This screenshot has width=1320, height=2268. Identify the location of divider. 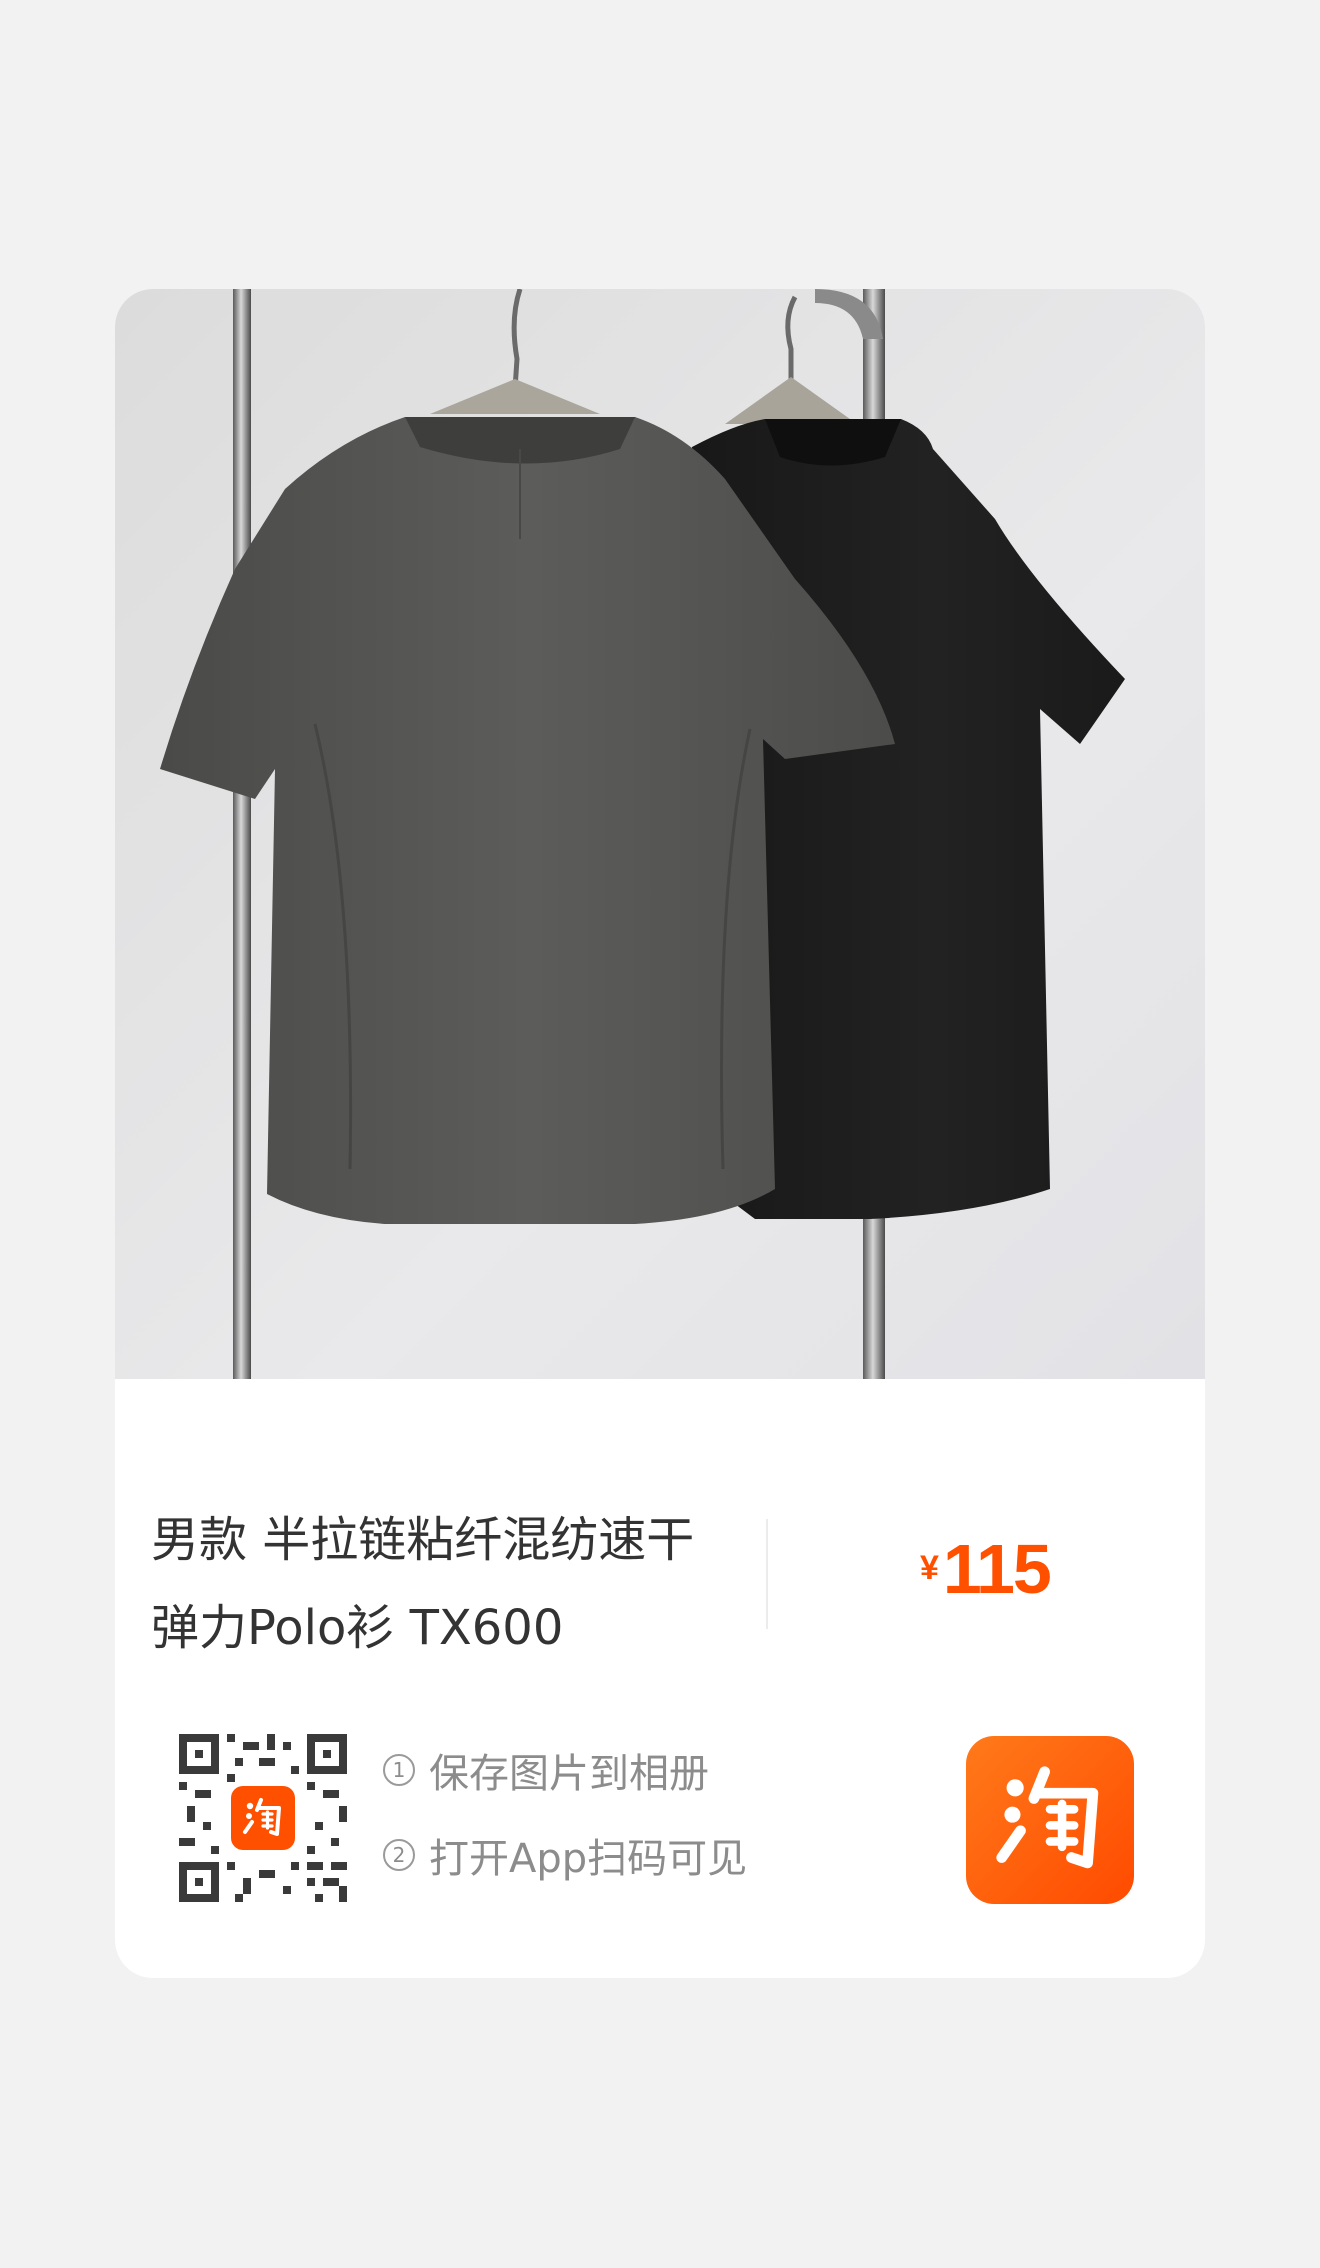
(767, 1574).